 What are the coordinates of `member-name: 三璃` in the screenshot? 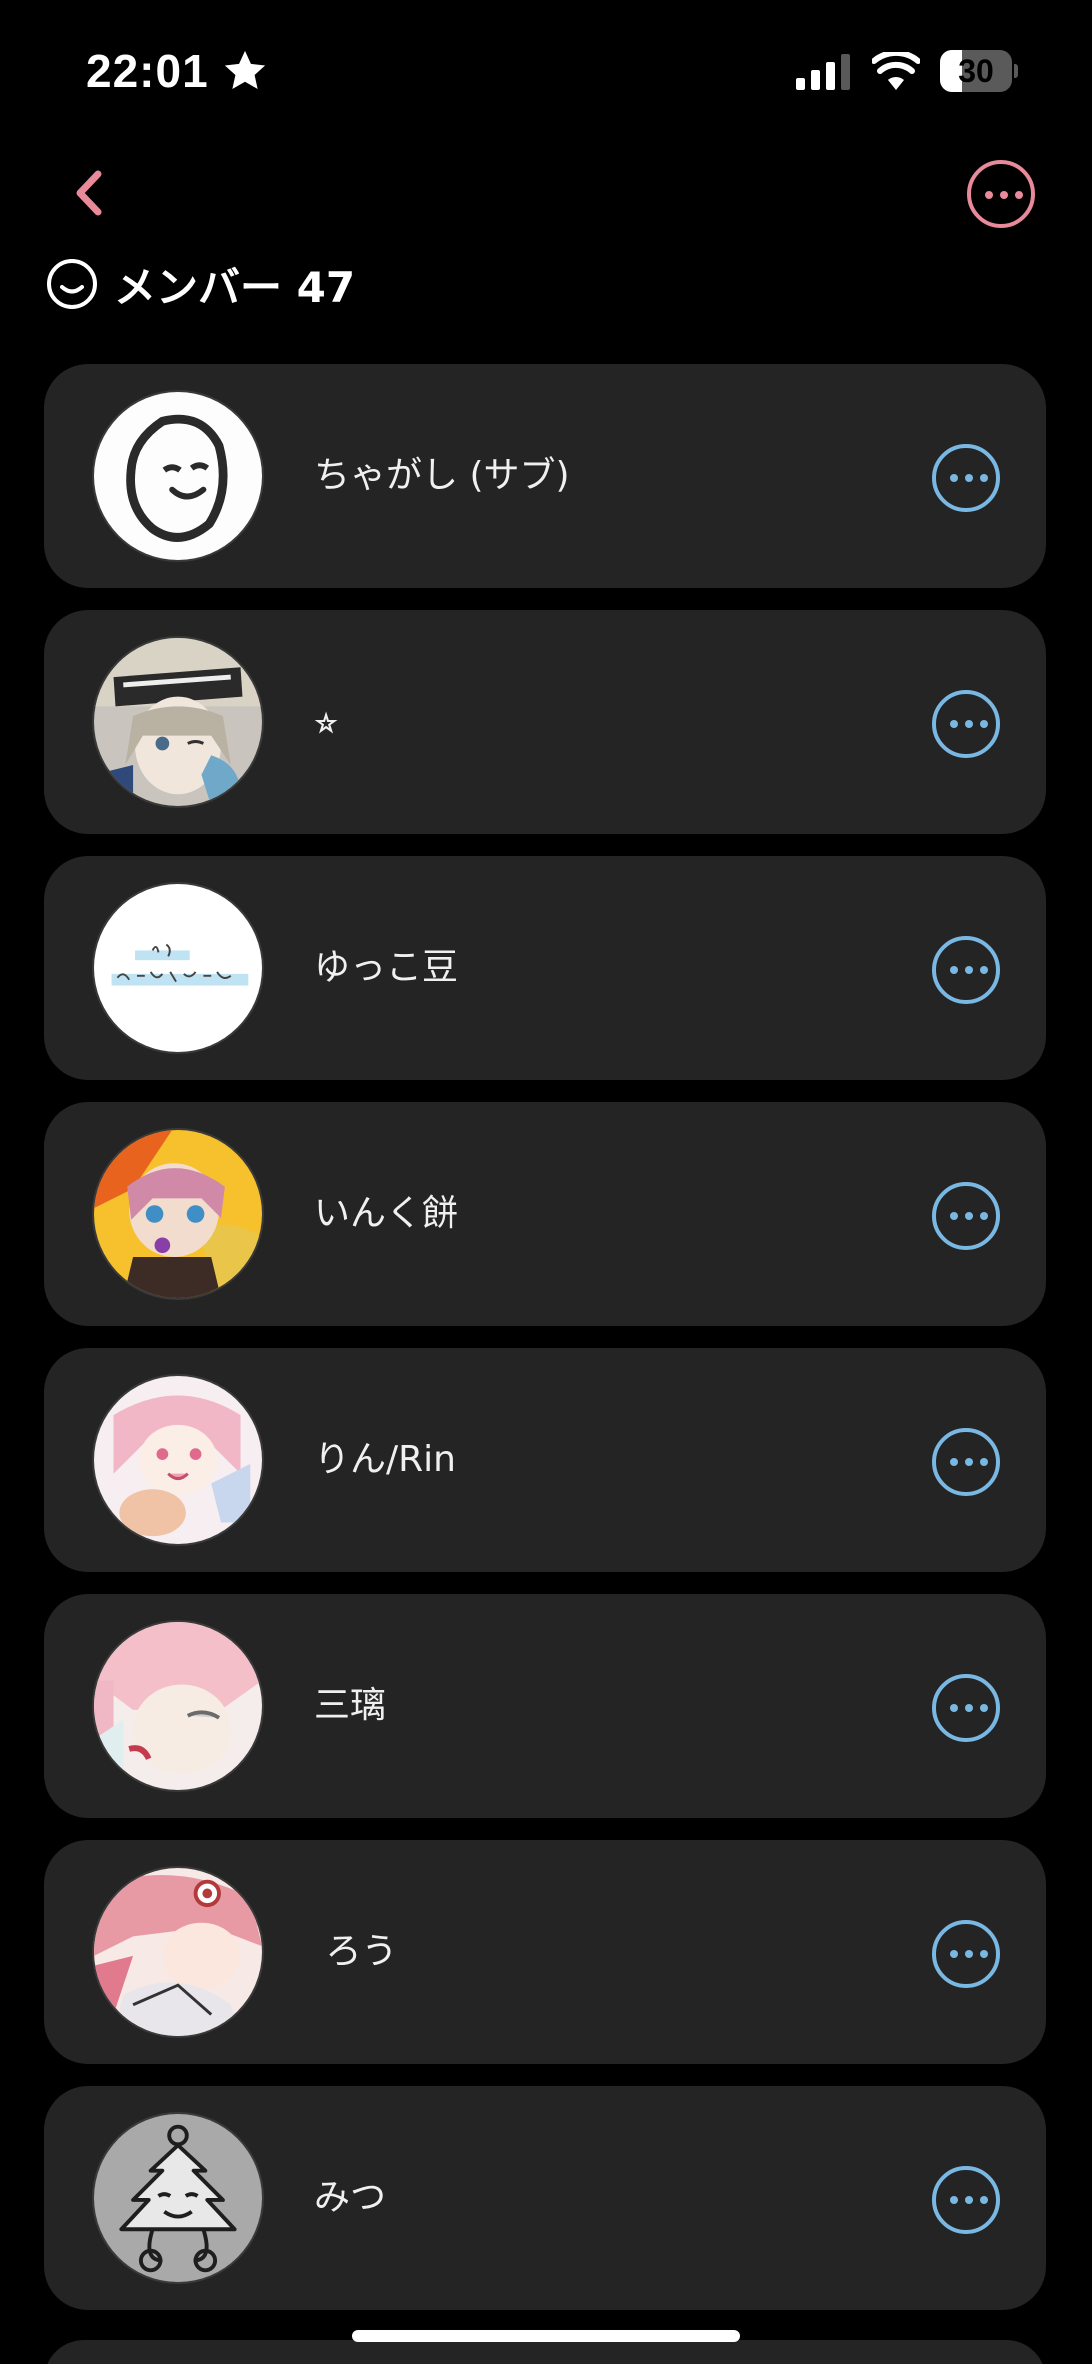 It's located at (350, 1705).